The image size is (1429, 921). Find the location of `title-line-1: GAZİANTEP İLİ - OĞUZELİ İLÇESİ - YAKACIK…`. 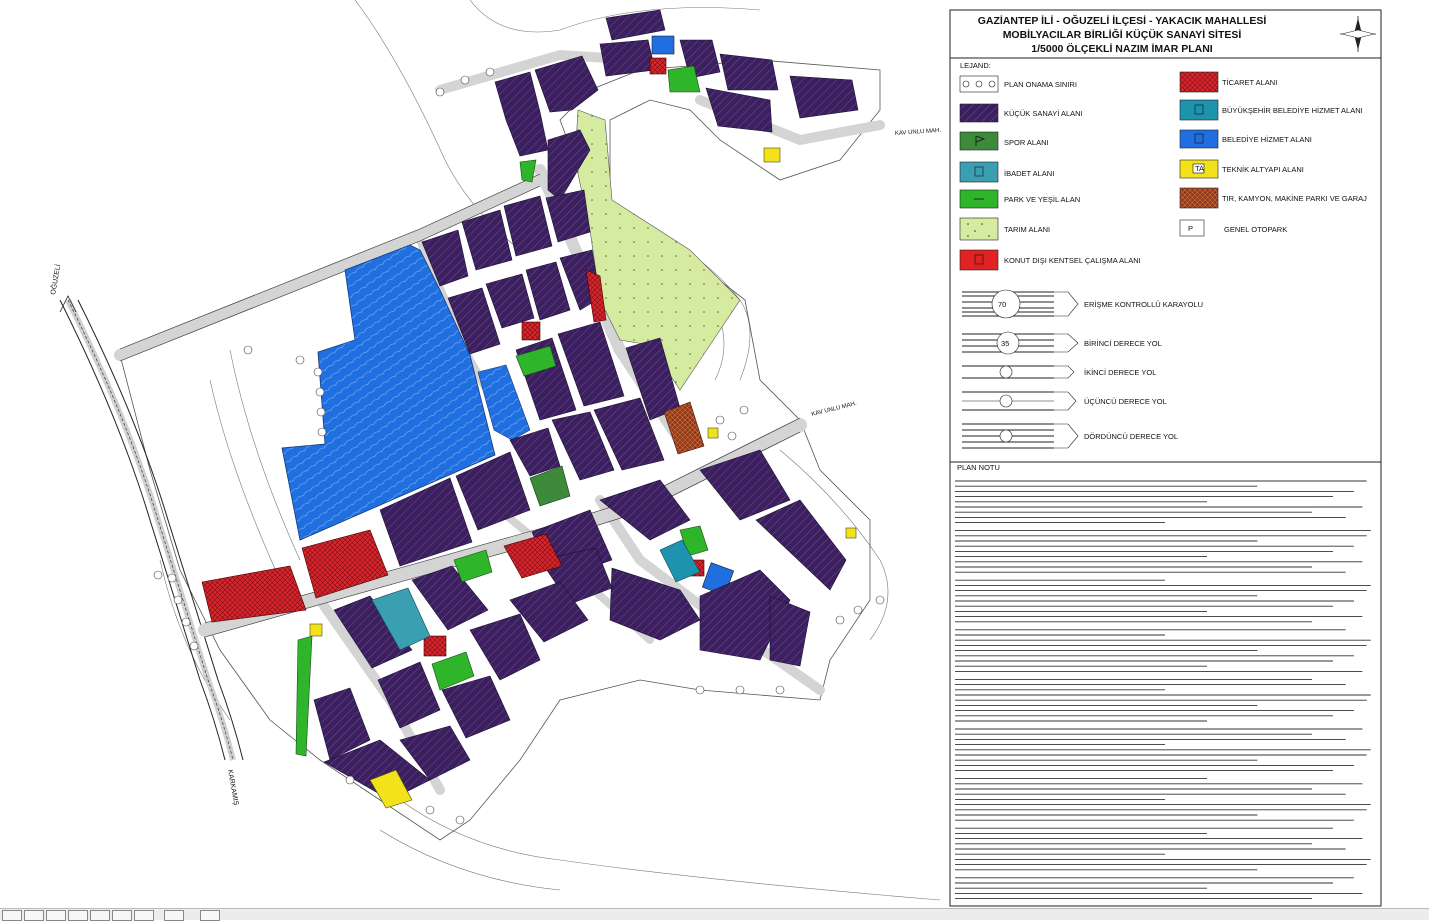

title-line-1: GAZİANTEP İLİ - OĞUZELİ İLÇESİ - YAKACIK… is located at coordinates (1122, 20).